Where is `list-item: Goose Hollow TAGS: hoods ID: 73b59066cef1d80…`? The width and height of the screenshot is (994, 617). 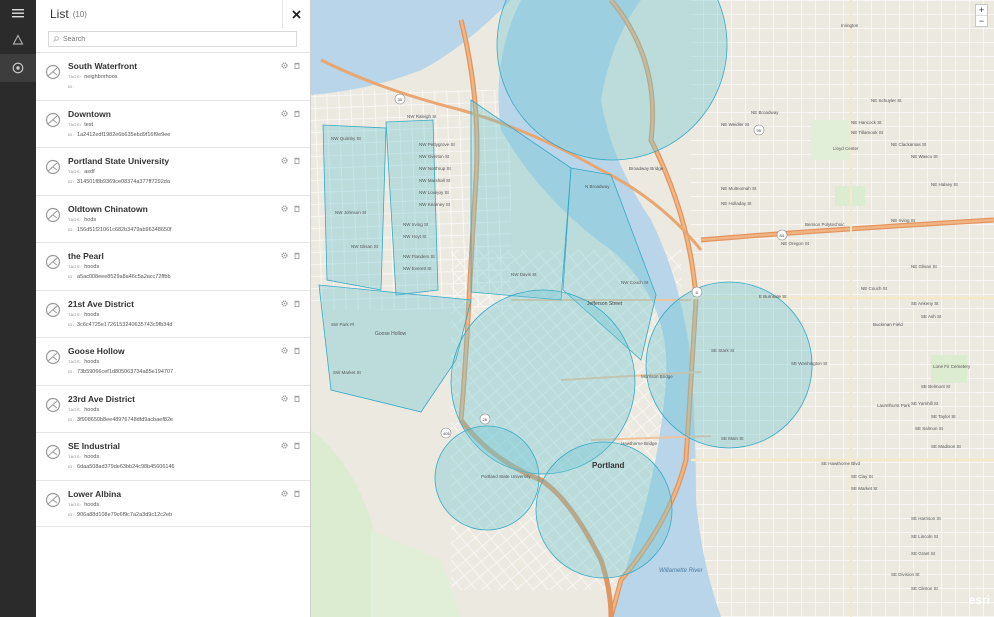 list-item: Goose Hollow TAGS: hoods ID: 73b59066cef1d80… is located at coordinates (173, 361).